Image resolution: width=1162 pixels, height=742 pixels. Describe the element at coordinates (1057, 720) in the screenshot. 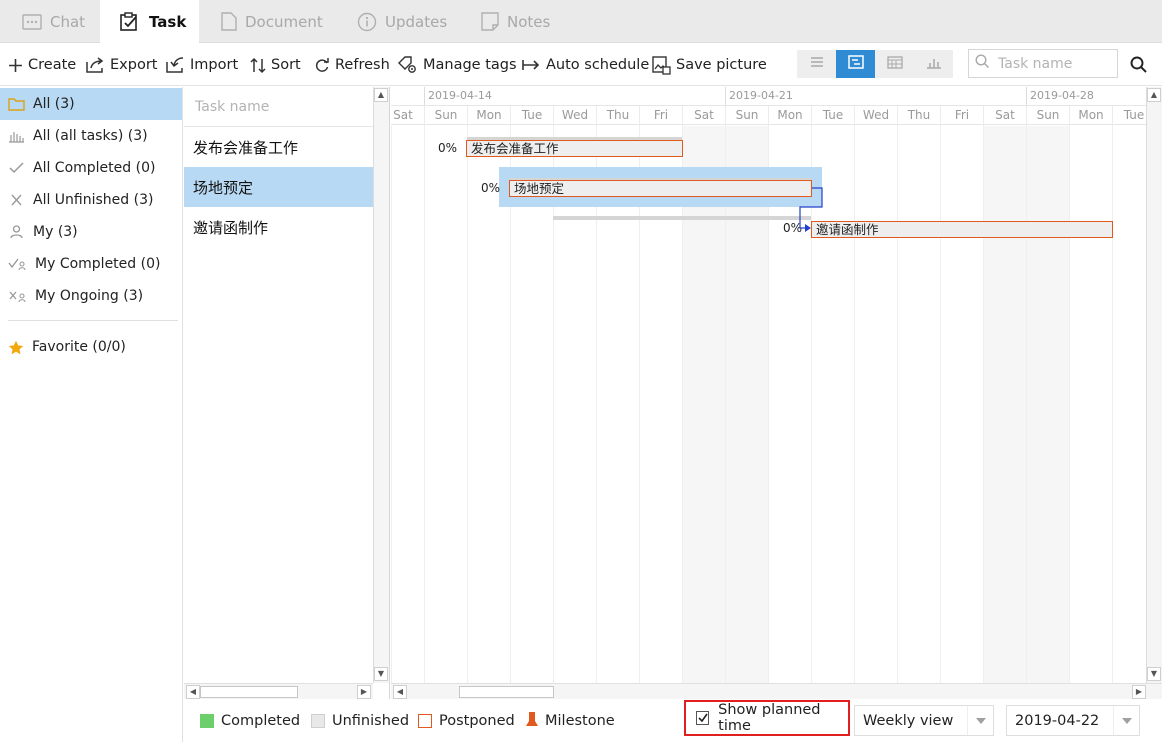

I see `date-value: 2019-04-22` at that location.